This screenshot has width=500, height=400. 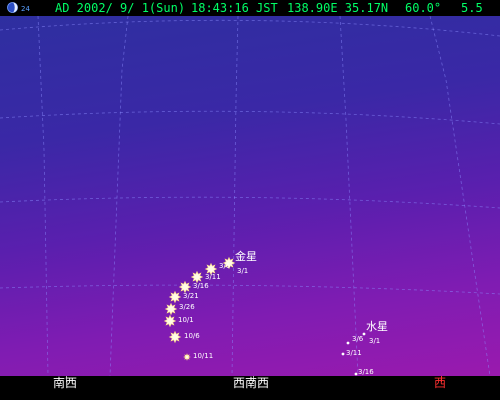 I want to click on mercury-date-label: 3/6, so click(x=358, y=339).